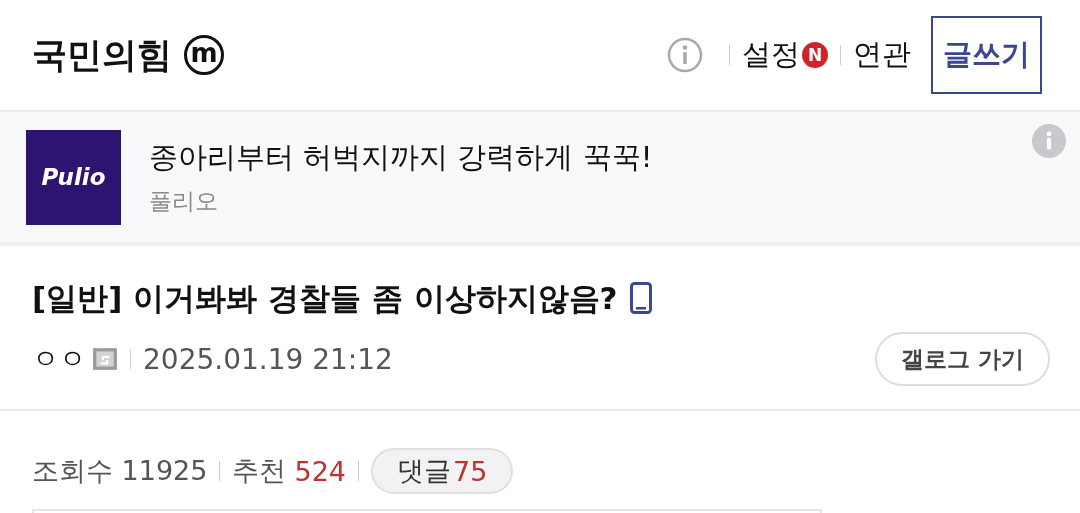 This screenshot has width=1080, height=513. Describe the element at coordinates (986, 55) in the screenshot. I see `write-button: 글쓰기` at that location.